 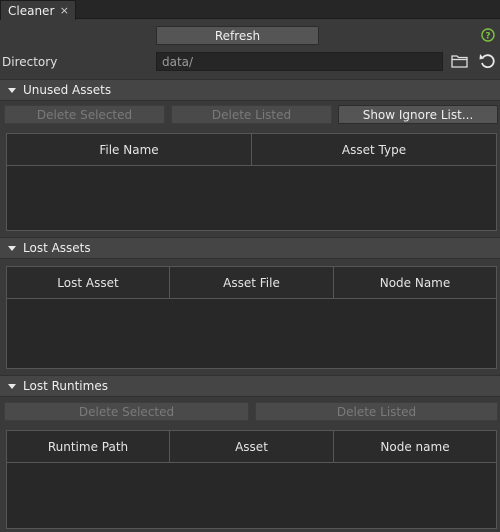 I want to click on unused-delete-listed-button: Delete Listed, so click(x=251, y=114).